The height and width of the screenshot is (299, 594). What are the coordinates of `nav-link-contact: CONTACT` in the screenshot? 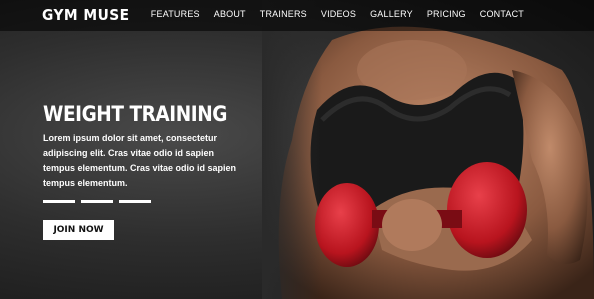 It's located at (502, 14).